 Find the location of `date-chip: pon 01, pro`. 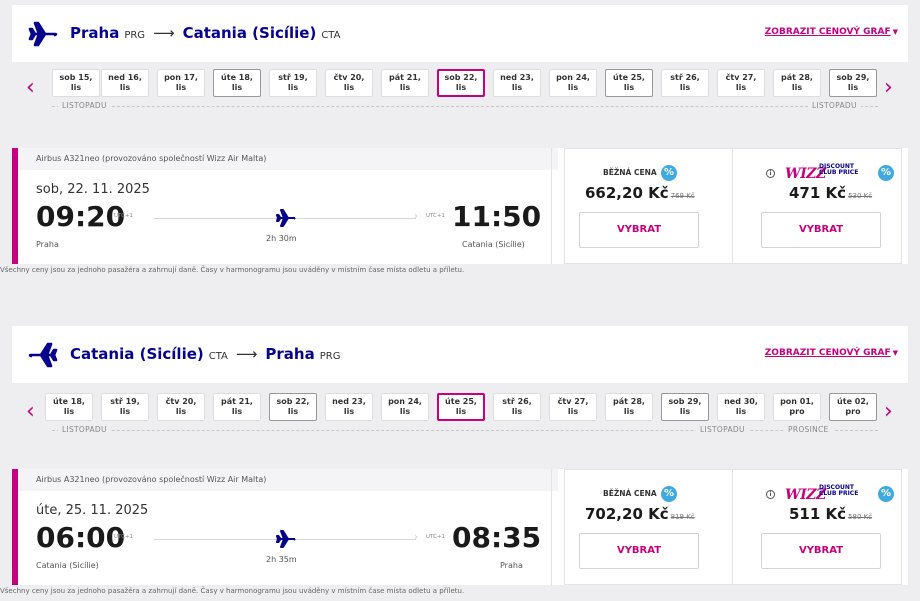

date-chip: pon 01, pro is located at coordinates (797, 407).